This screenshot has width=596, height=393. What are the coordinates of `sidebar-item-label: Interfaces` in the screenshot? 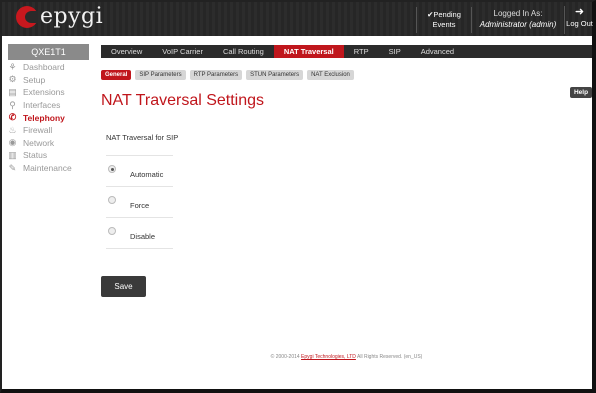 It's located at (42, 105).